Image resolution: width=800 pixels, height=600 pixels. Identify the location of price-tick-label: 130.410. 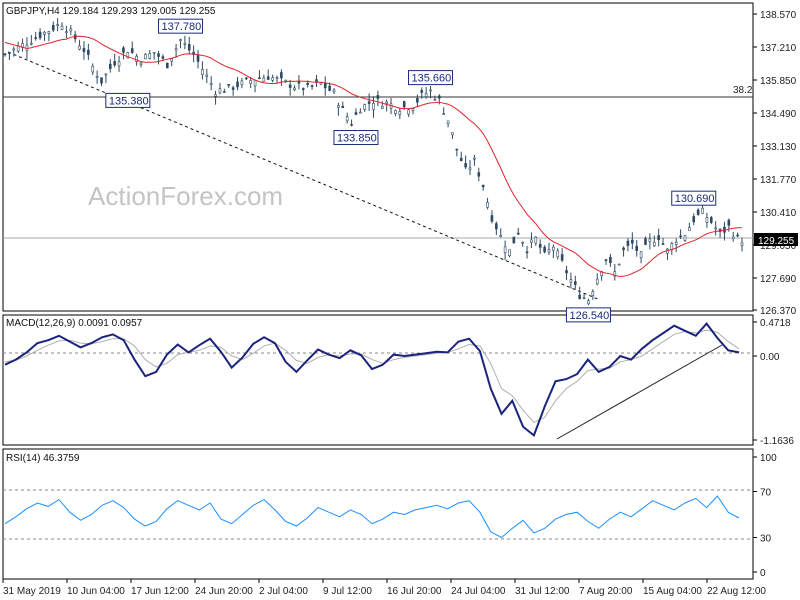
(778, 213).